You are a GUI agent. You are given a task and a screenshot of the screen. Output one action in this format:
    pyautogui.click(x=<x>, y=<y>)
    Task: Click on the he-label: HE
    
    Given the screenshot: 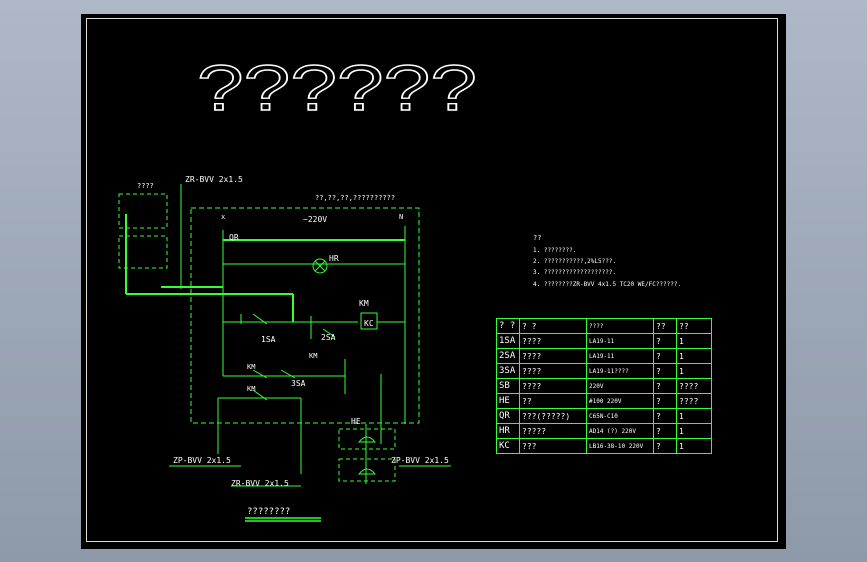 What is the action you would take?
    pyautogui.click(x=356, y=421)
    